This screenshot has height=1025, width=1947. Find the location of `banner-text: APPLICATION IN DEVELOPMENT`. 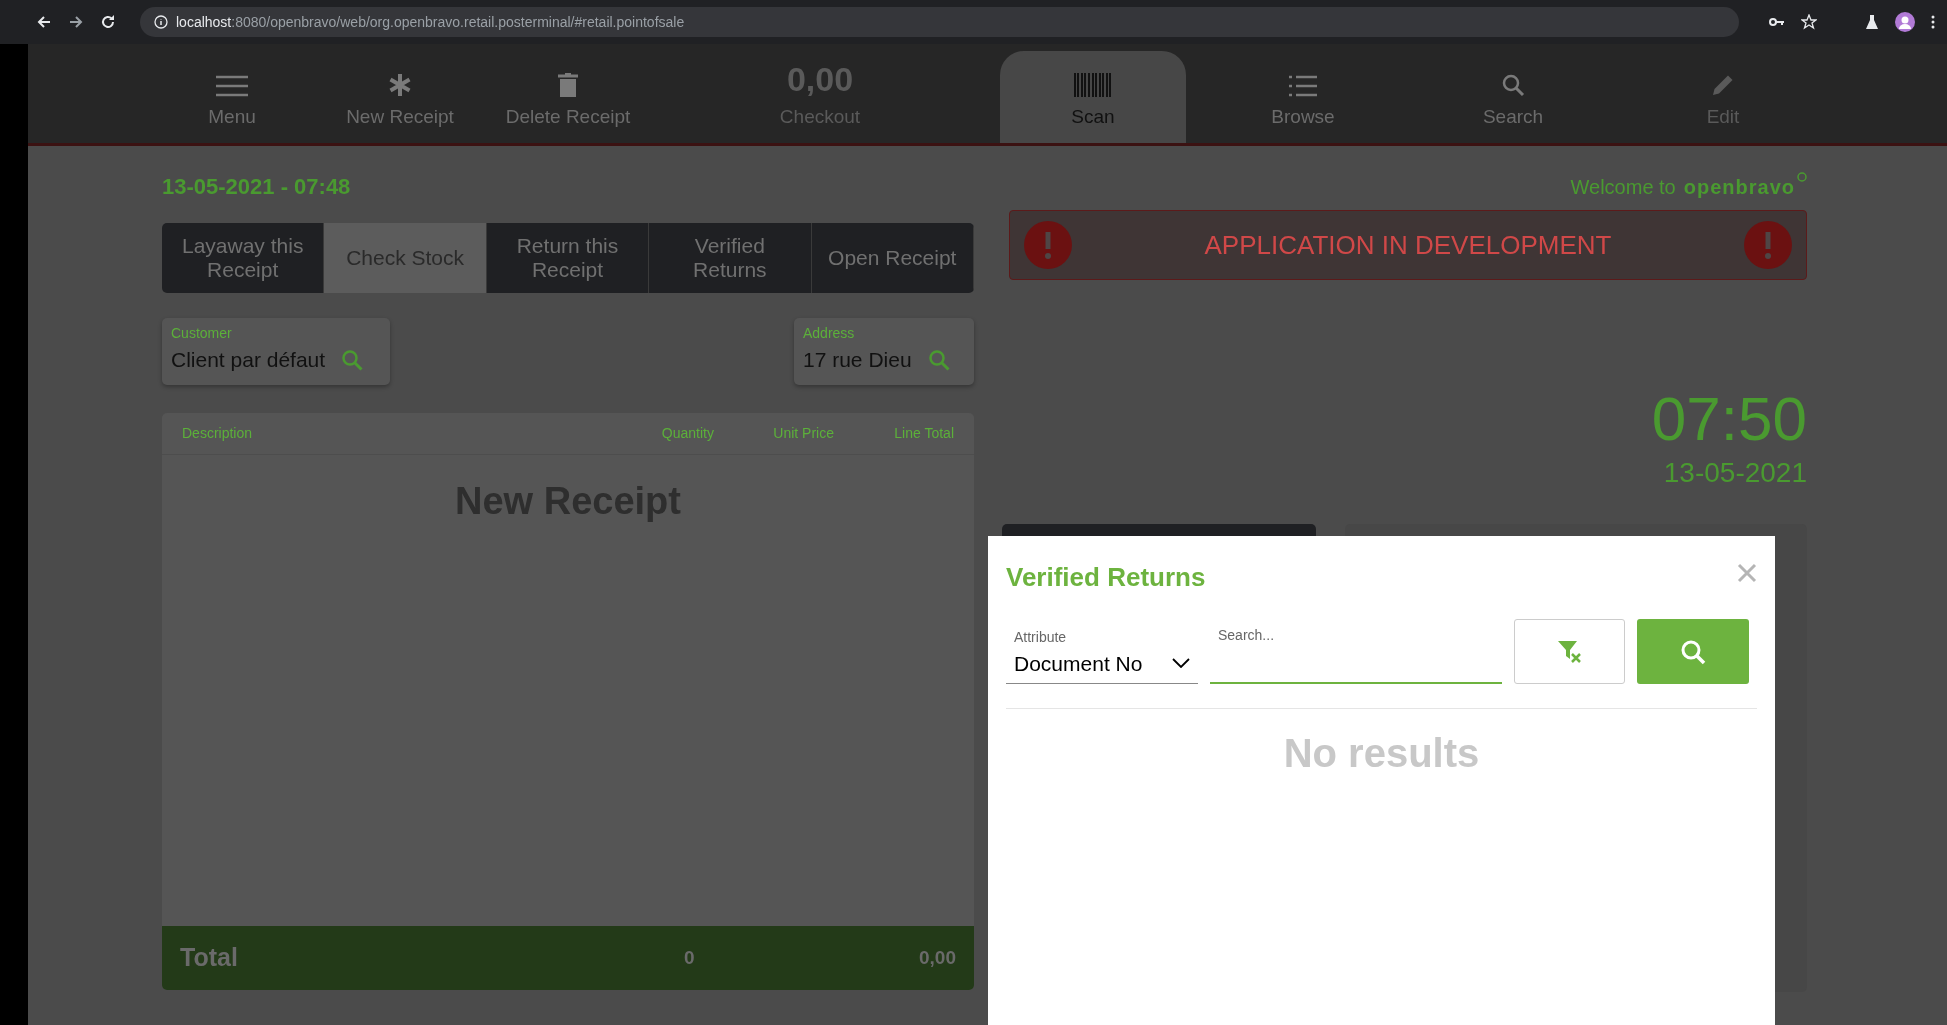

banner-text: APPLICATION IN DEVELOPMENT is located at coordinates (1408, 245).